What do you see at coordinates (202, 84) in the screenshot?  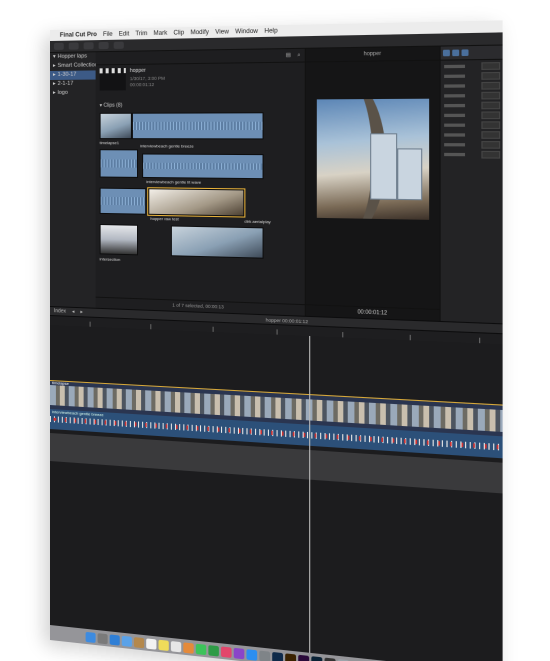 I see `event-info: hopper 1/30/17, 3:00 PM 00:00:01:12` at bounding box center [202, 84].